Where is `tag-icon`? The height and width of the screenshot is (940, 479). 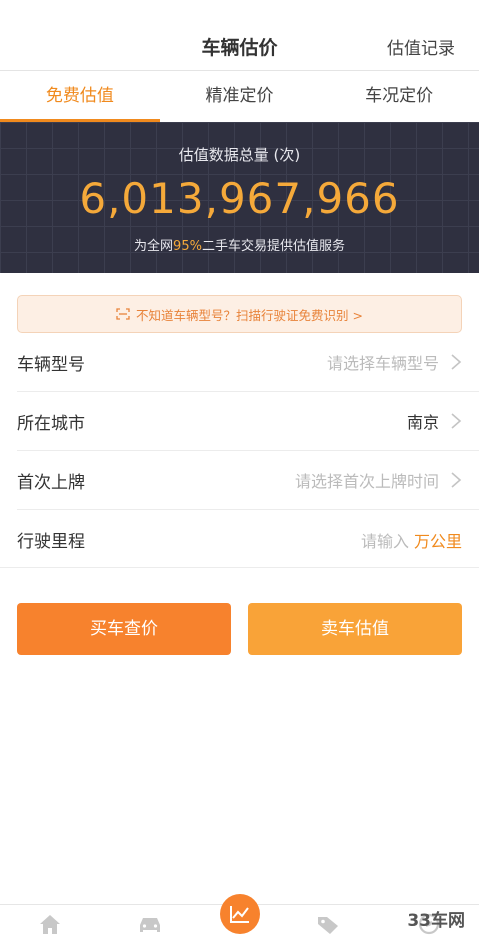 tag-icon is located at coordinates (329, 924).